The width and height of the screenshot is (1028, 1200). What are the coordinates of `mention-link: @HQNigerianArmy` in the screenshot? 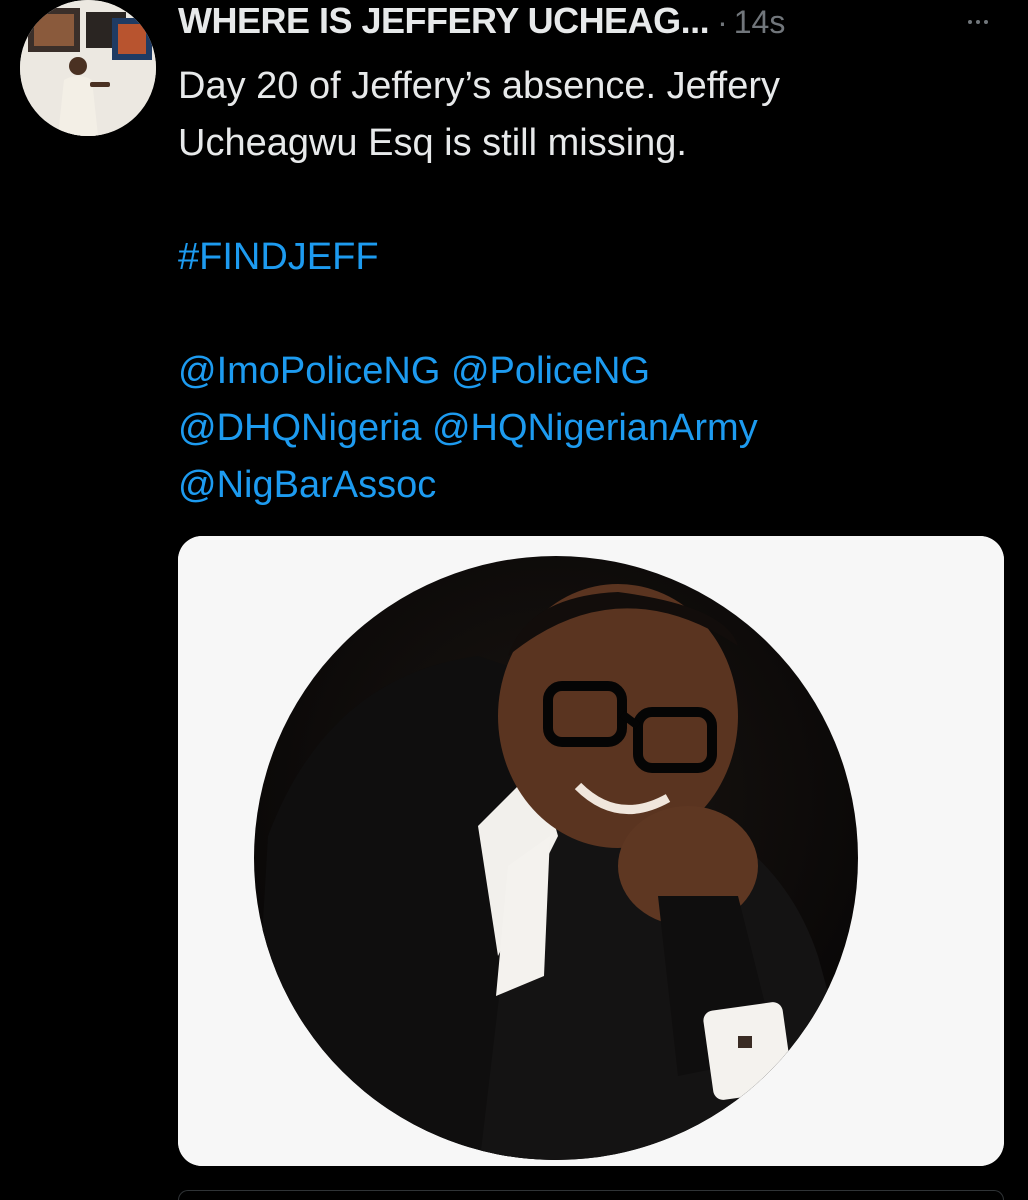 It's located at (595, 428).